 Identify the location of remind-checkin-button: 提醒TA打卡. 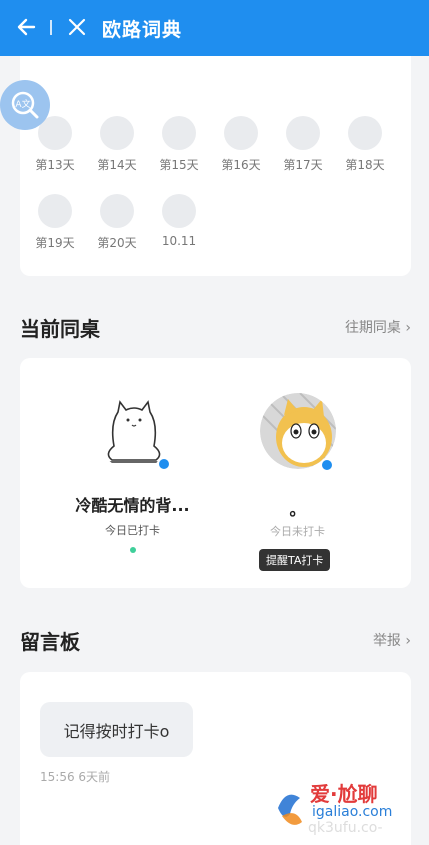
(295, 560).